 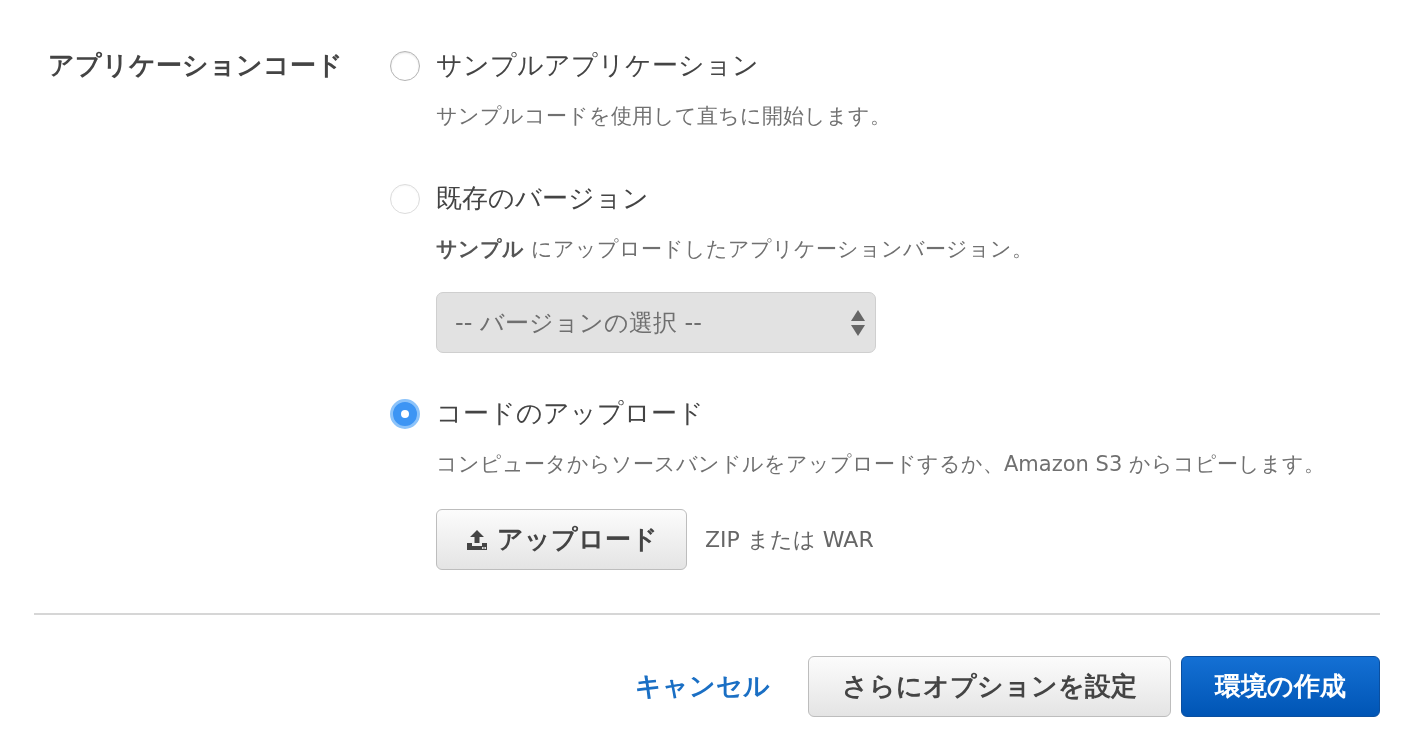 I want to click on create-button: 環境の作成, so click(x=1280, y=686).